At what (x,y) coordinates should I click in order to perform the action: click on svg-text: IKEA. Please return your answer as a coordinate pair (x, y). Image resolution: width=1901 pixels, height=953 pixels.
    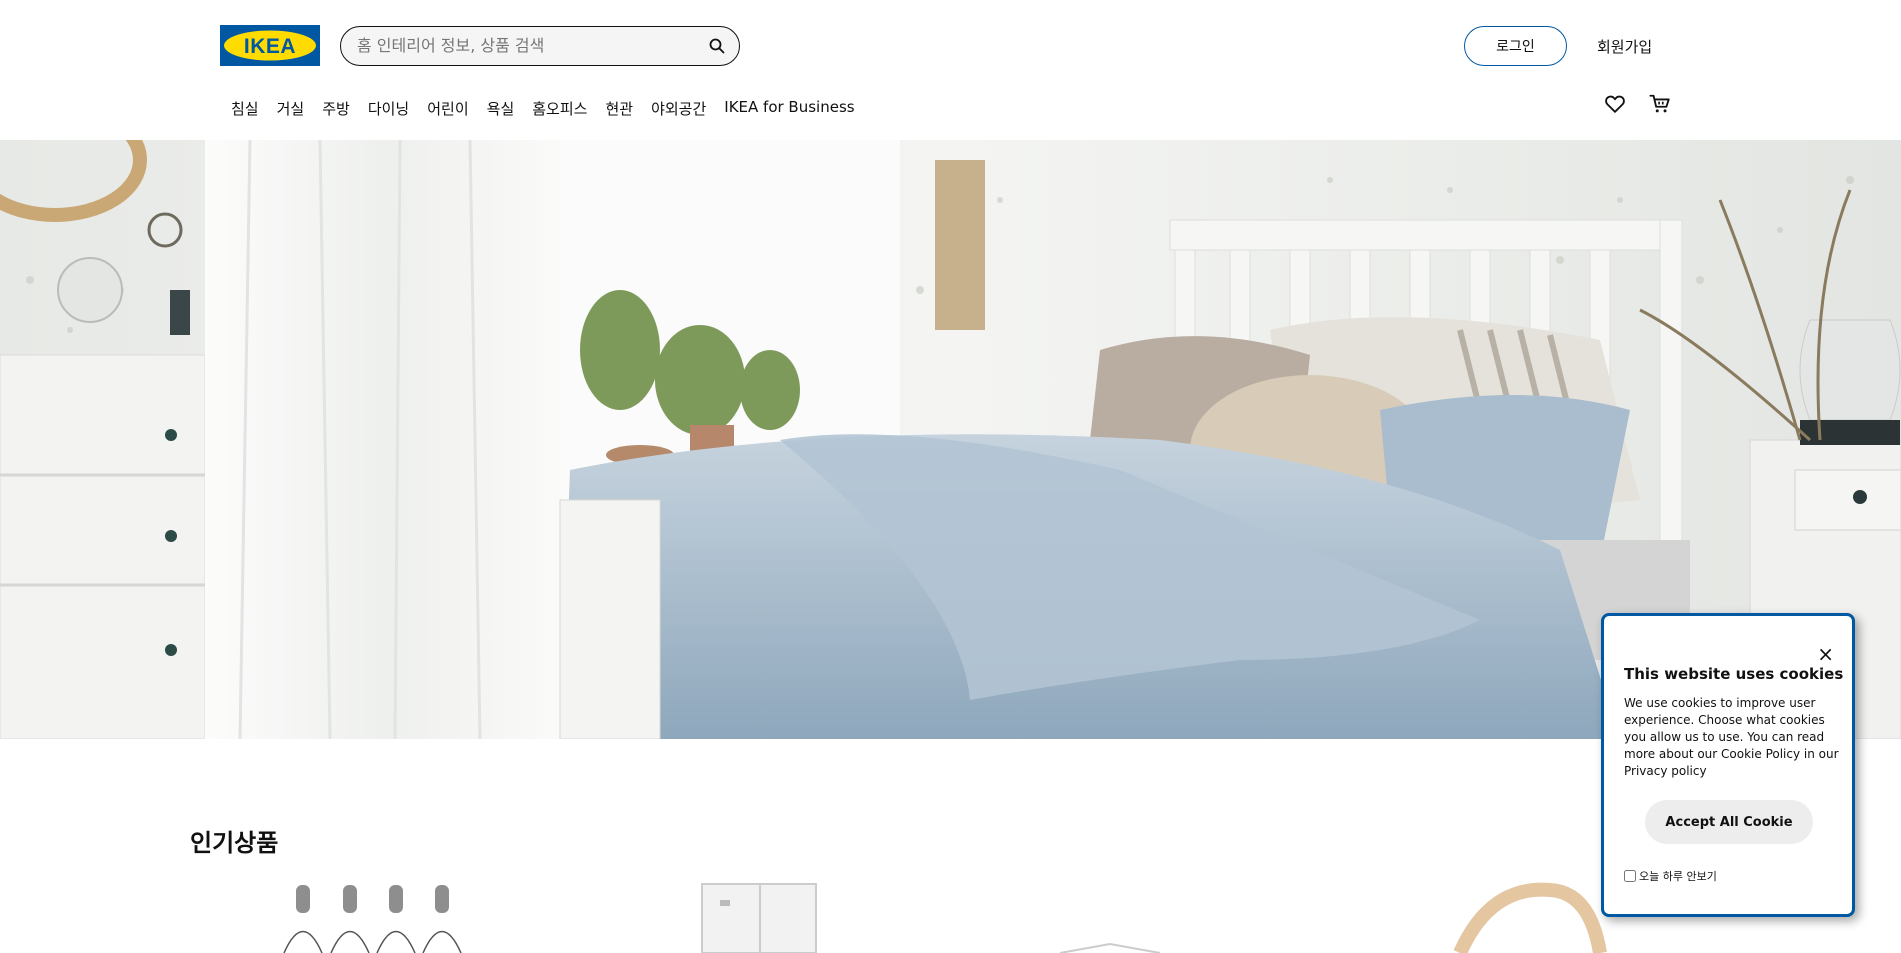
    Looking at the image, I should click on (270, 46).